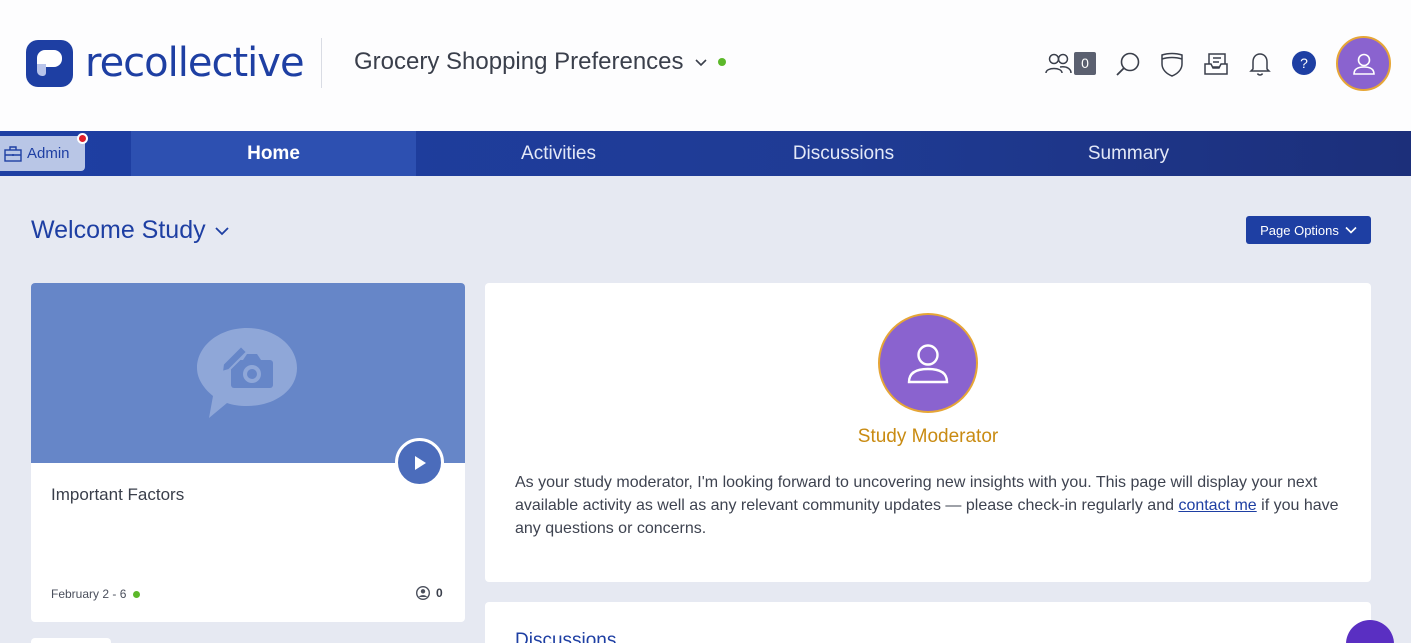 The image size is (1411, 643). I want to click on admin-label: Admin, so click(48, 153).